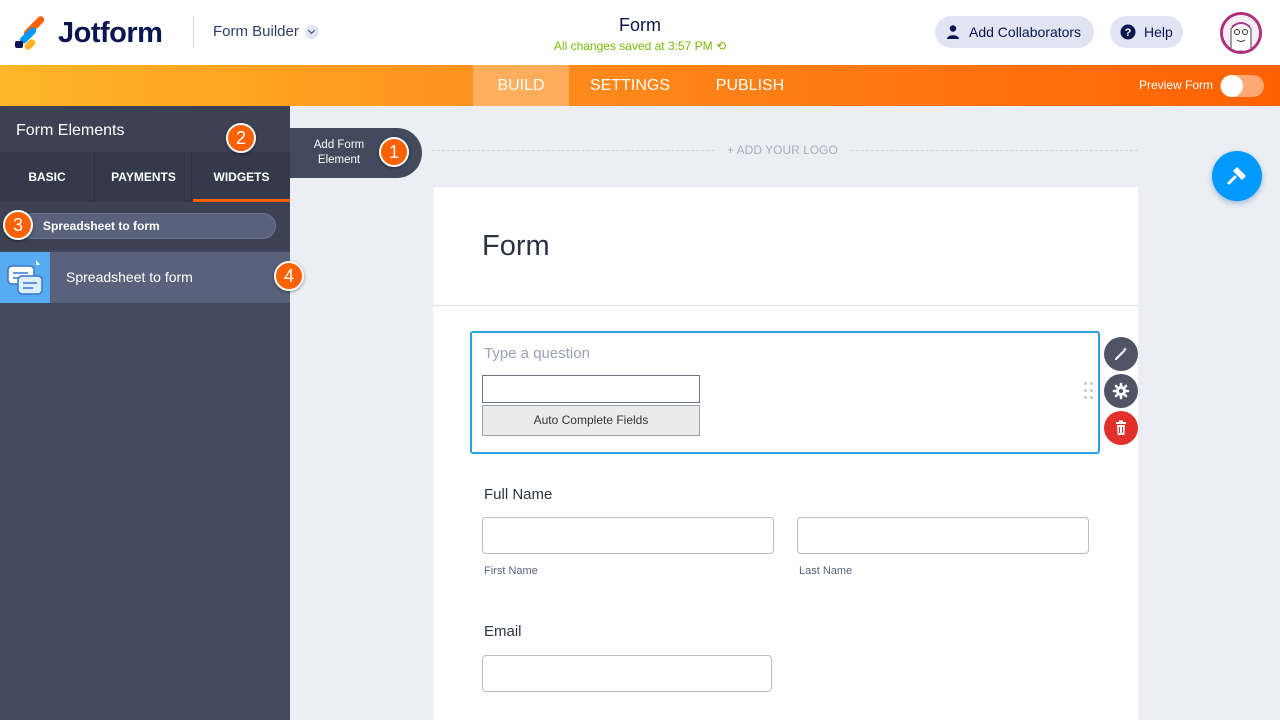  I want to click on wand-button, so click(1121, 354).